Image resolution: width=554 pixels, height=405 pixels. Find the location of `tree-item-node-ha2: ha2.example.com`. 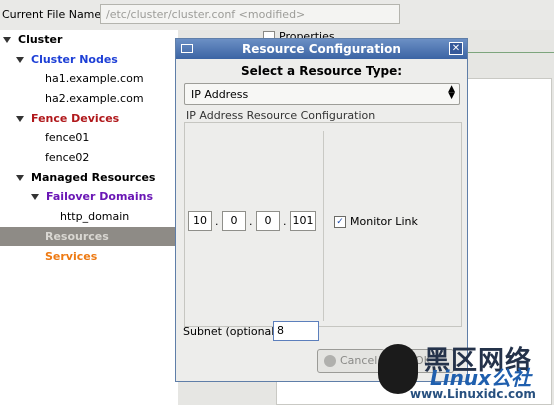

tree-item-node-ha2: ha2.example.com is located at coordinates (94, 98).